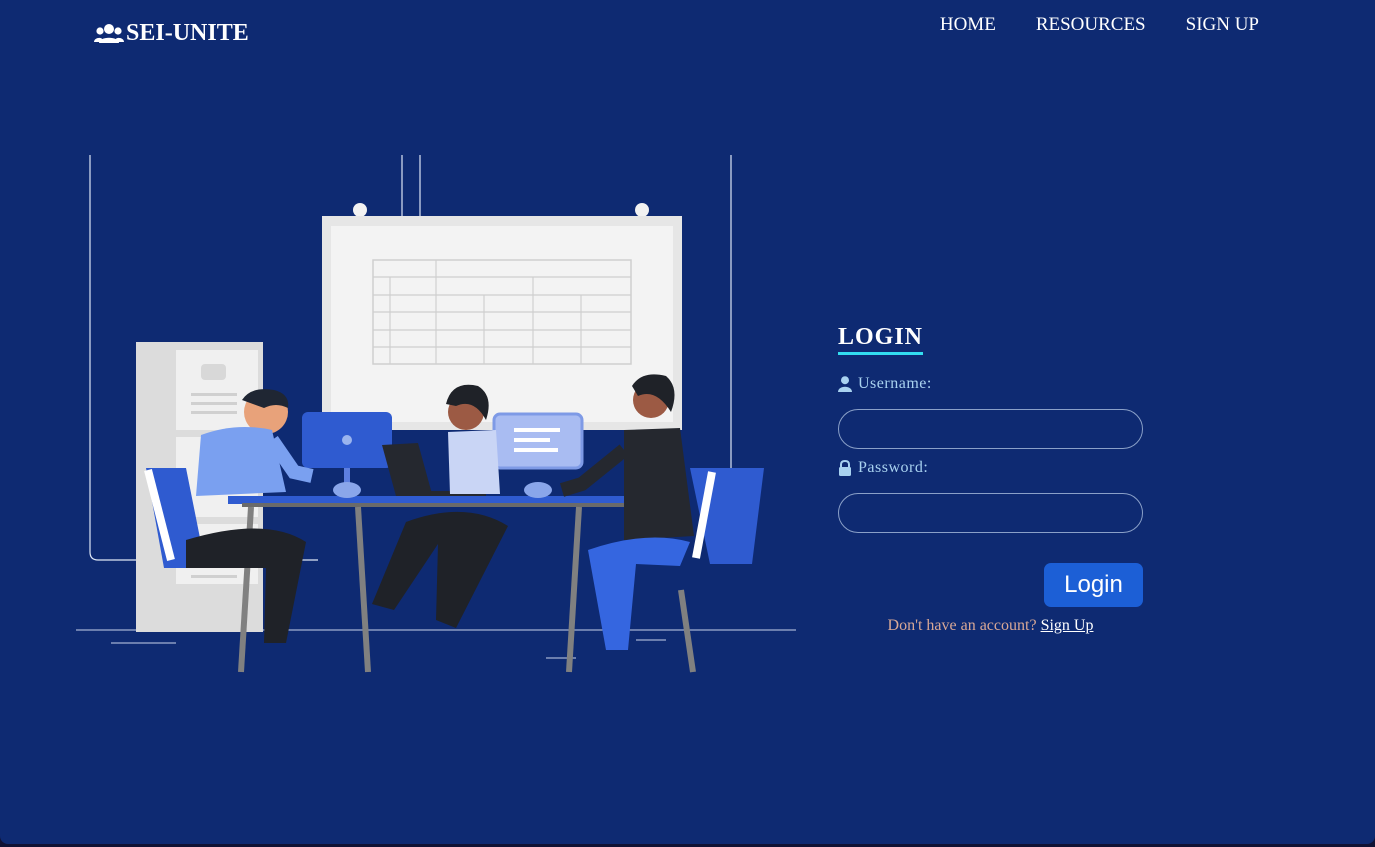 The width and height of the screenshot is (1375, 847). What do you see at coordinates (990, 429) in the screenshot?
I see `username-input` at bounding box center [990, 429].